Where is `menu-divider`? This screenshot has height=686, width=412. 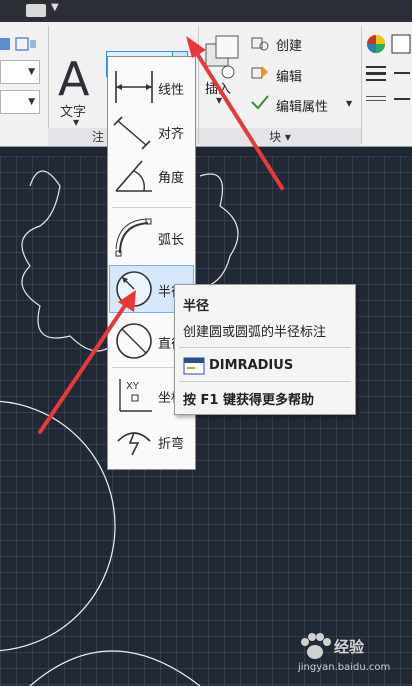 menu-divider is located at coordinates (152, 207).